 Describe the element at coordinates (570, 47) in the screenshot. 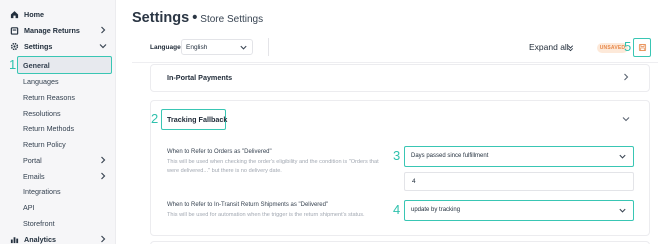

I see `expand-all-icon` at that location.